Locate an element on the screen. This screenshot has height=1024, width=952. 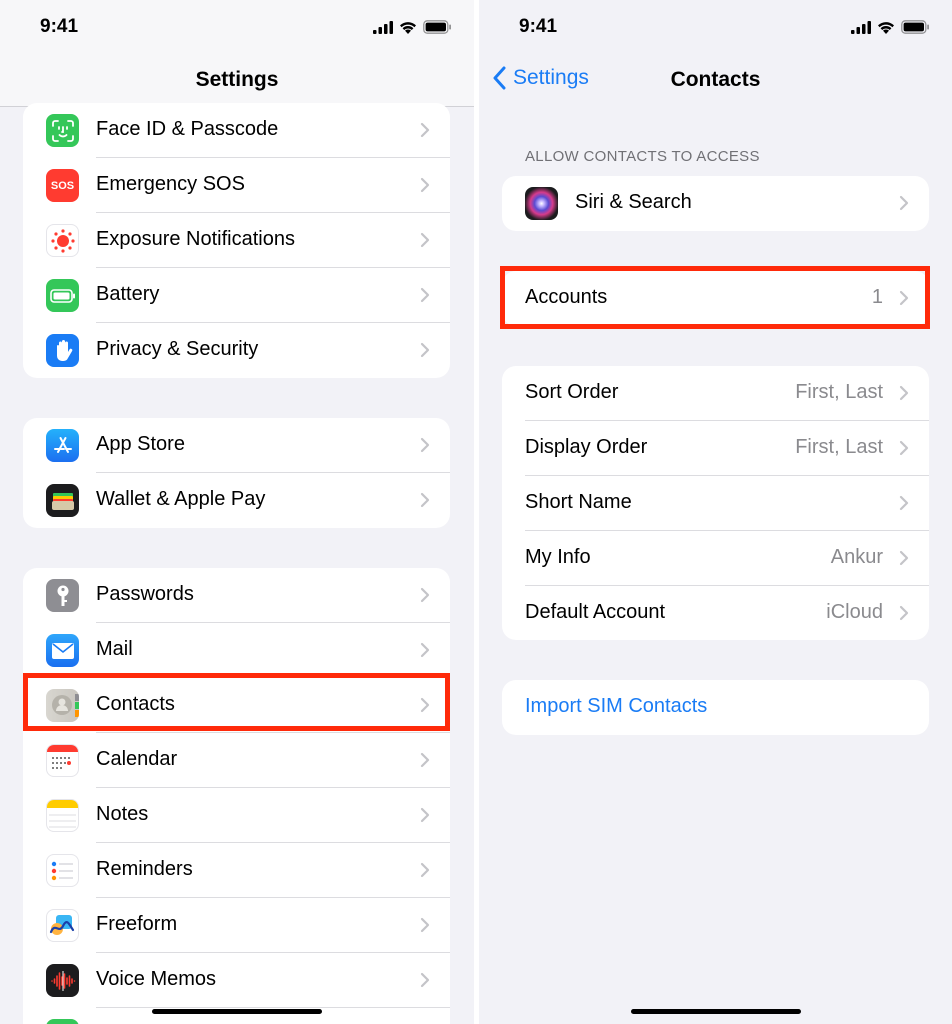
page-title: Settings is located at coordinates (237, 79).